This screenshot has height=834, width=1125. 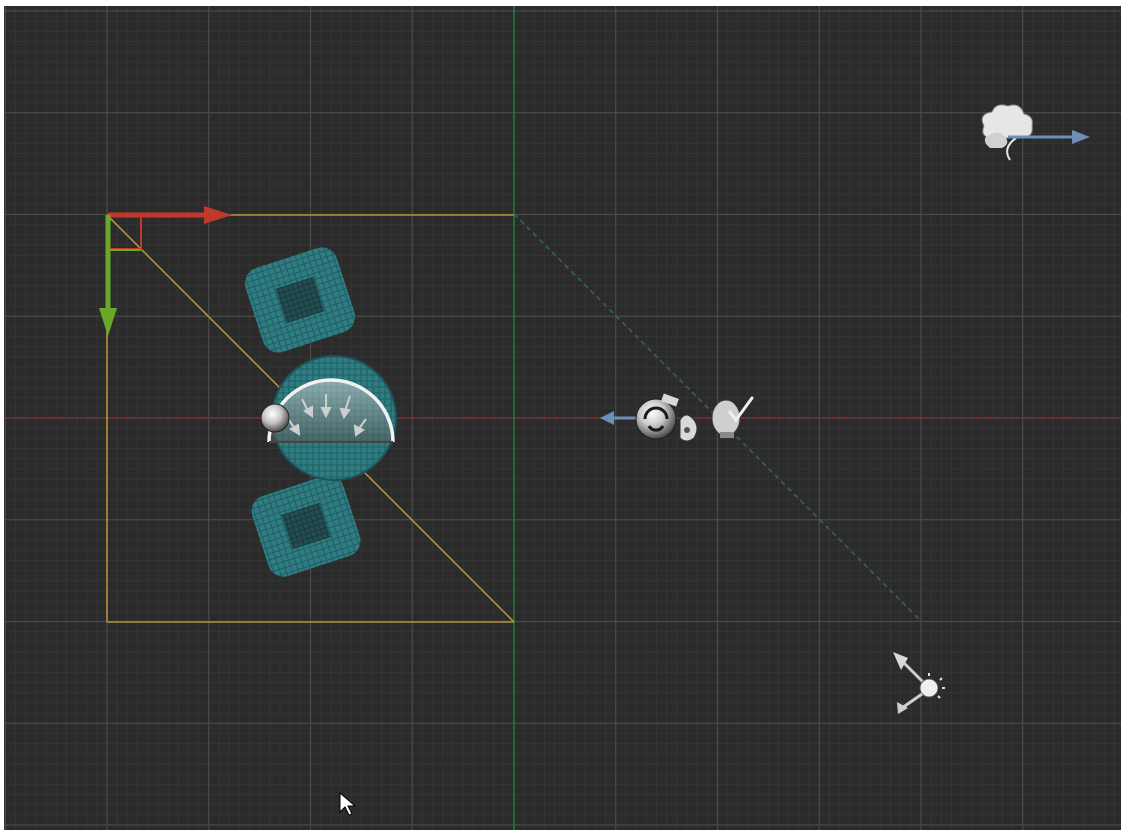 What do you see at coordinates (688, 428) in the screenshot?
I see `audio-source` at bounding box center [688, 428].